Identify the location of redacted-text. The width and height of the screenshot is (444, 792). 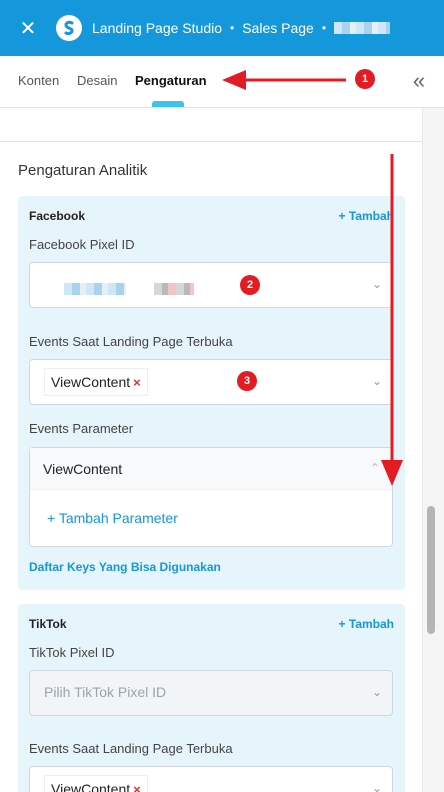
(362, 28).